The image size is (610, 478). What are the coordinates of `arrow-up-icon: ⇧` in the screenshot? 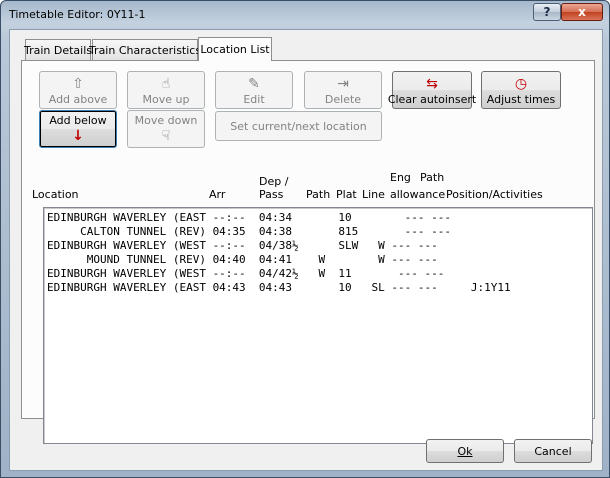 It's located at (78, 83).